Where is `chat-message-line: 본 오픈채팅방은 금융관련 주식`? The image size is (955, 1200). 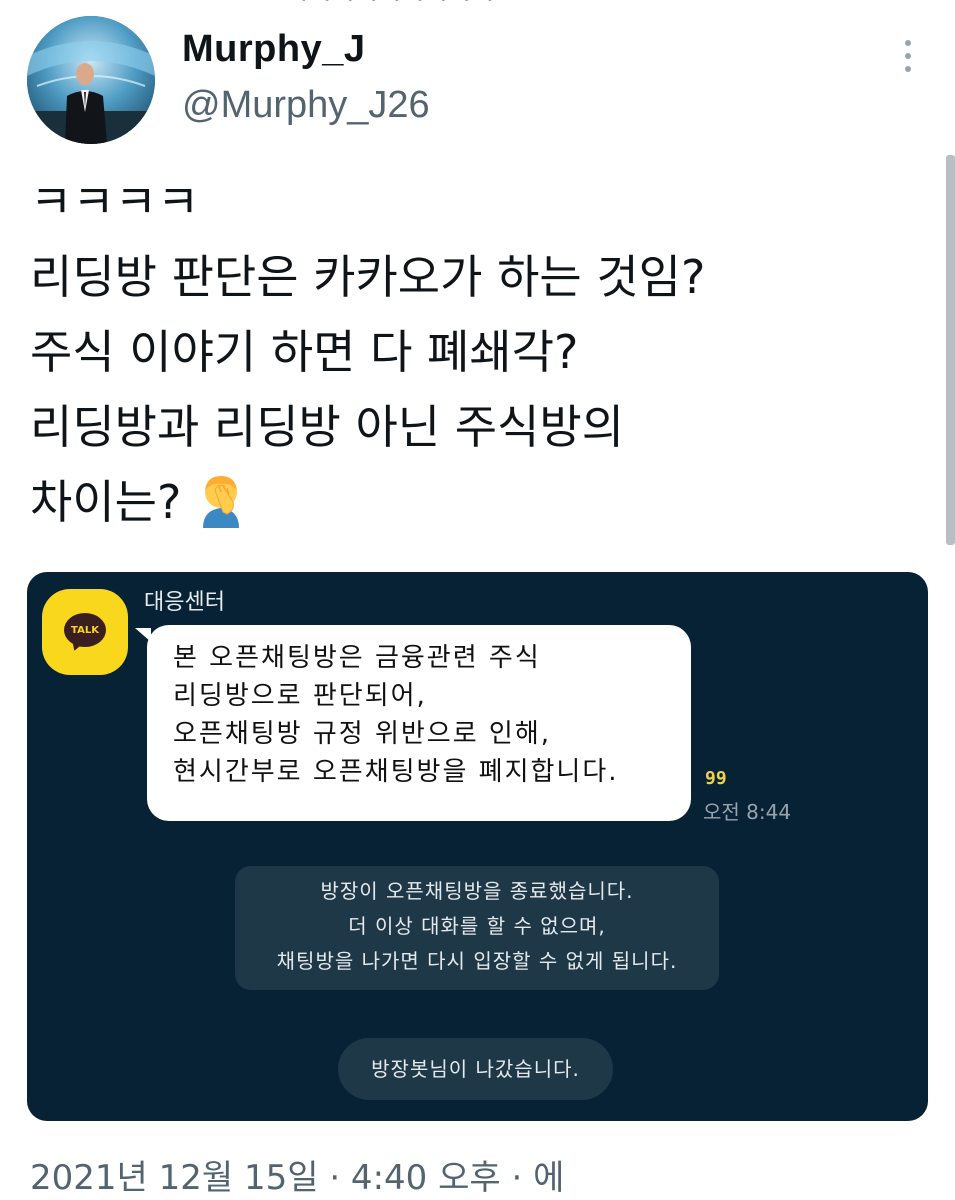
chat-message-line: 본 오픈채팅방은 금융관련 주식 is located at coordinates (357, 658).